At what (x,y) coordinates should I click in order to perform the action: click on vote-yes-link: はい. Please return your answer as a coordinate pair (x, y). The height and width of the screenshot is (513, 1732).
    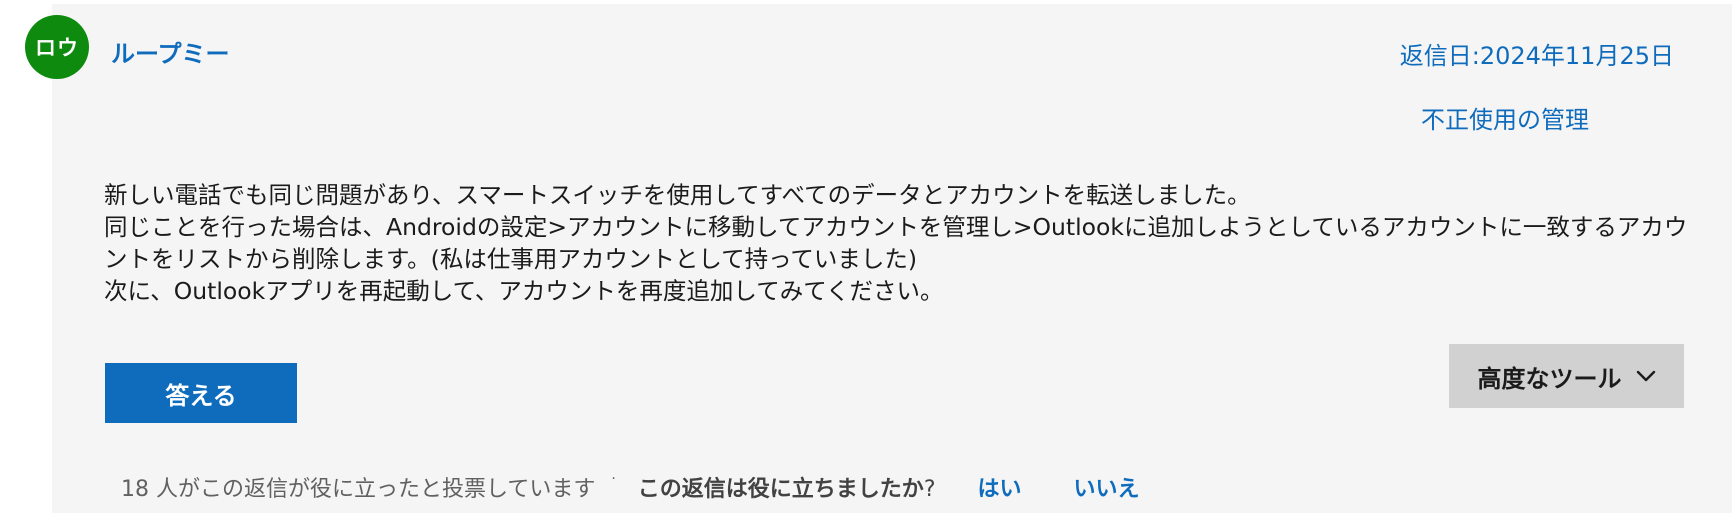
    Looking at the image, I should click on (1000, 487).